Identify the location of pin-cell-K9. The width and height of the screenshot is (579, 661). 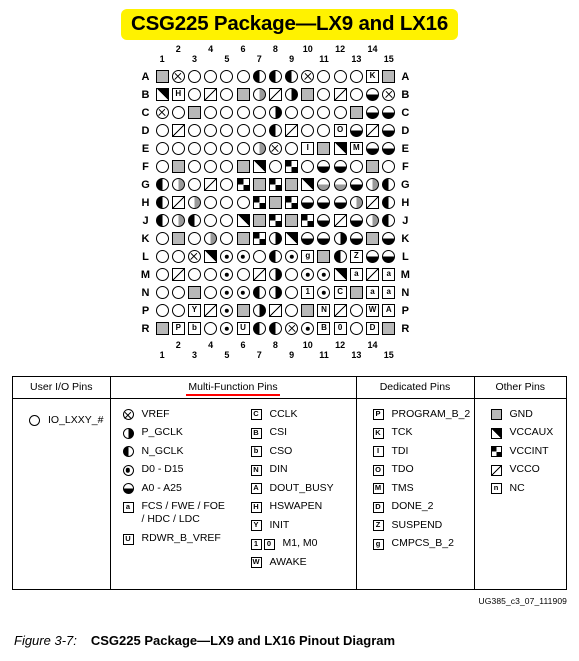
(292, 239).